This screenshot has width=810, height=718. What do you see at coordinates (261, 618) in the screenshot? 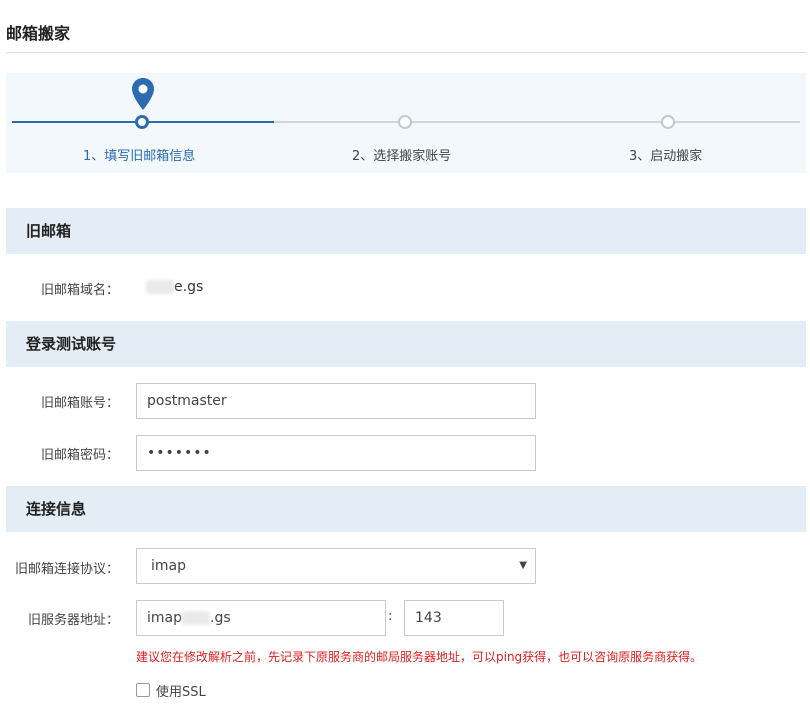
I see `server-address-input: imap .gs` at bounding box center [261, 618].